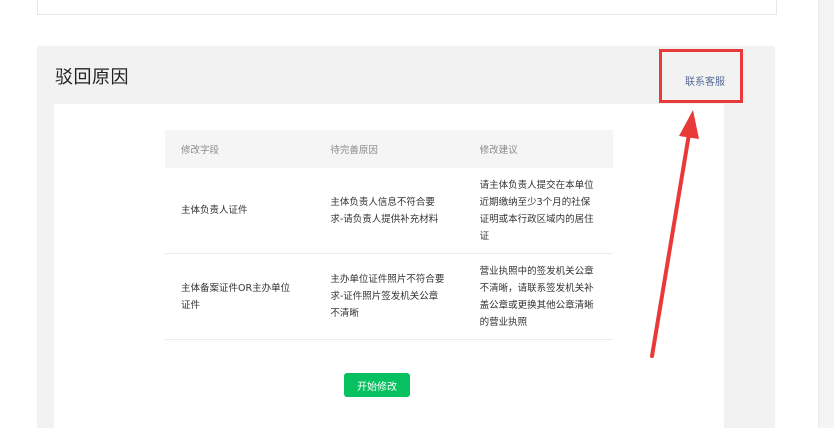  Describe the element at coordinates (240, 211) in the screenshot. I see `row-field: 主体负责人证件` at that location.